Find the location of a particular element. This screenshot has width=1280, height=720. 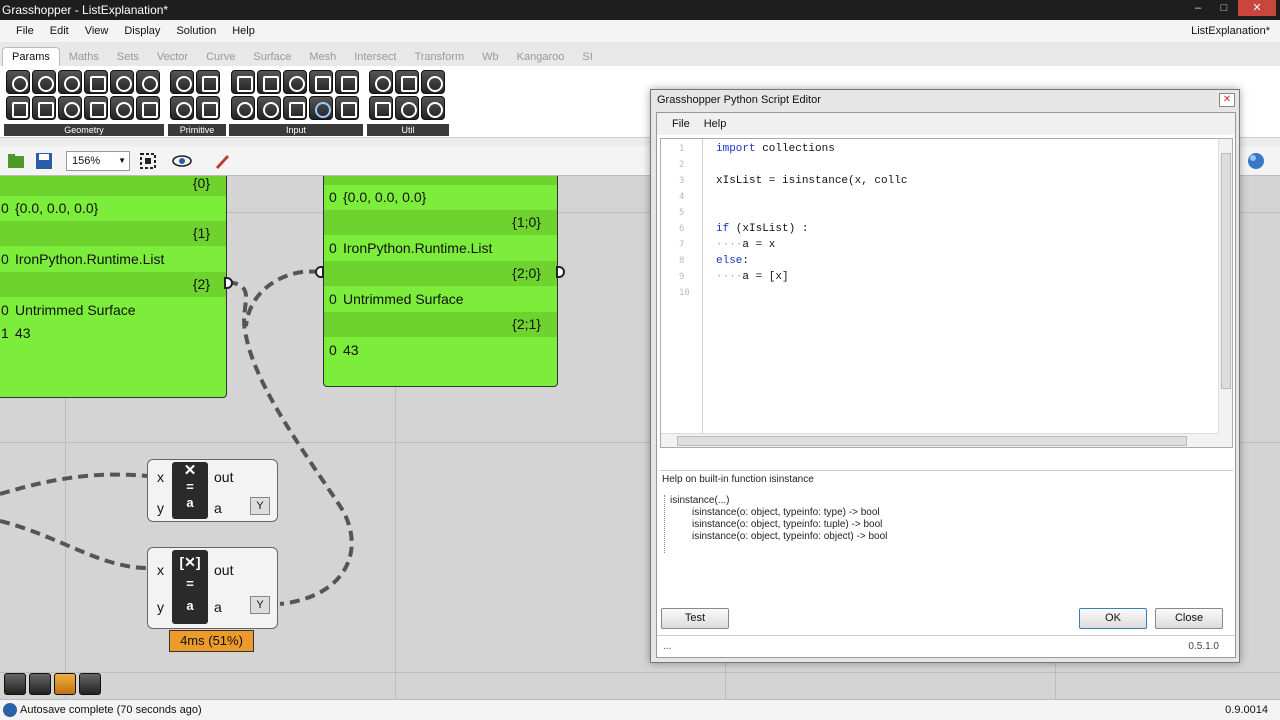

menu-display: Display is located at coordinates (142, 31).